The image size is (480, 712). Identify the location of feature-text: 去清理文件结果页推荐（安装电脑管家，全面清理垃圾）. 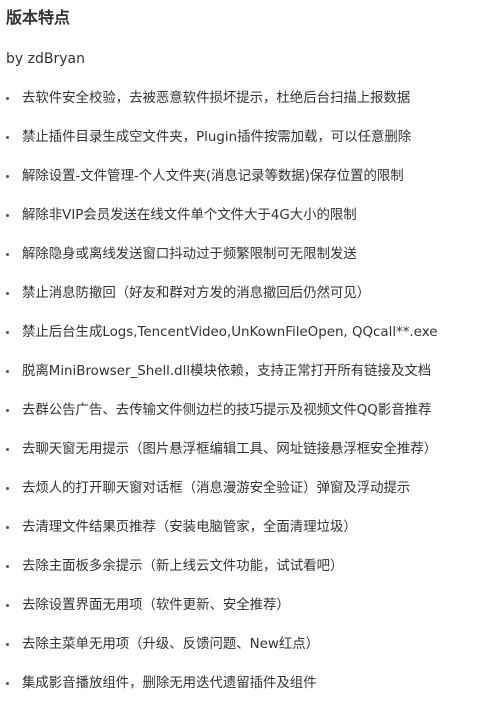
(189, 527).